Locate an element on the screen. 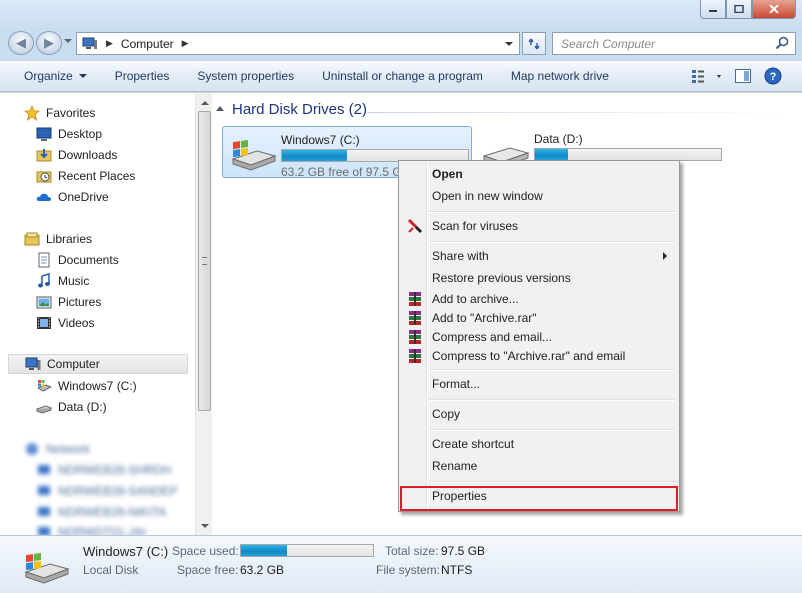 This screenshot has width=802, height=593. menu-item-add-to-archive-rar: Add to "Archive.rar" is located at coordinates (539, 318).